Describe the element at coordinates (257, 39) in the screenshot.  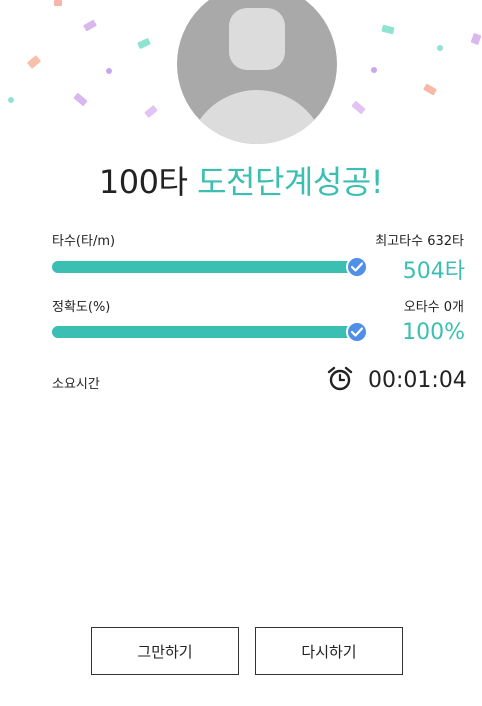
I see `avatar-head` at that location.